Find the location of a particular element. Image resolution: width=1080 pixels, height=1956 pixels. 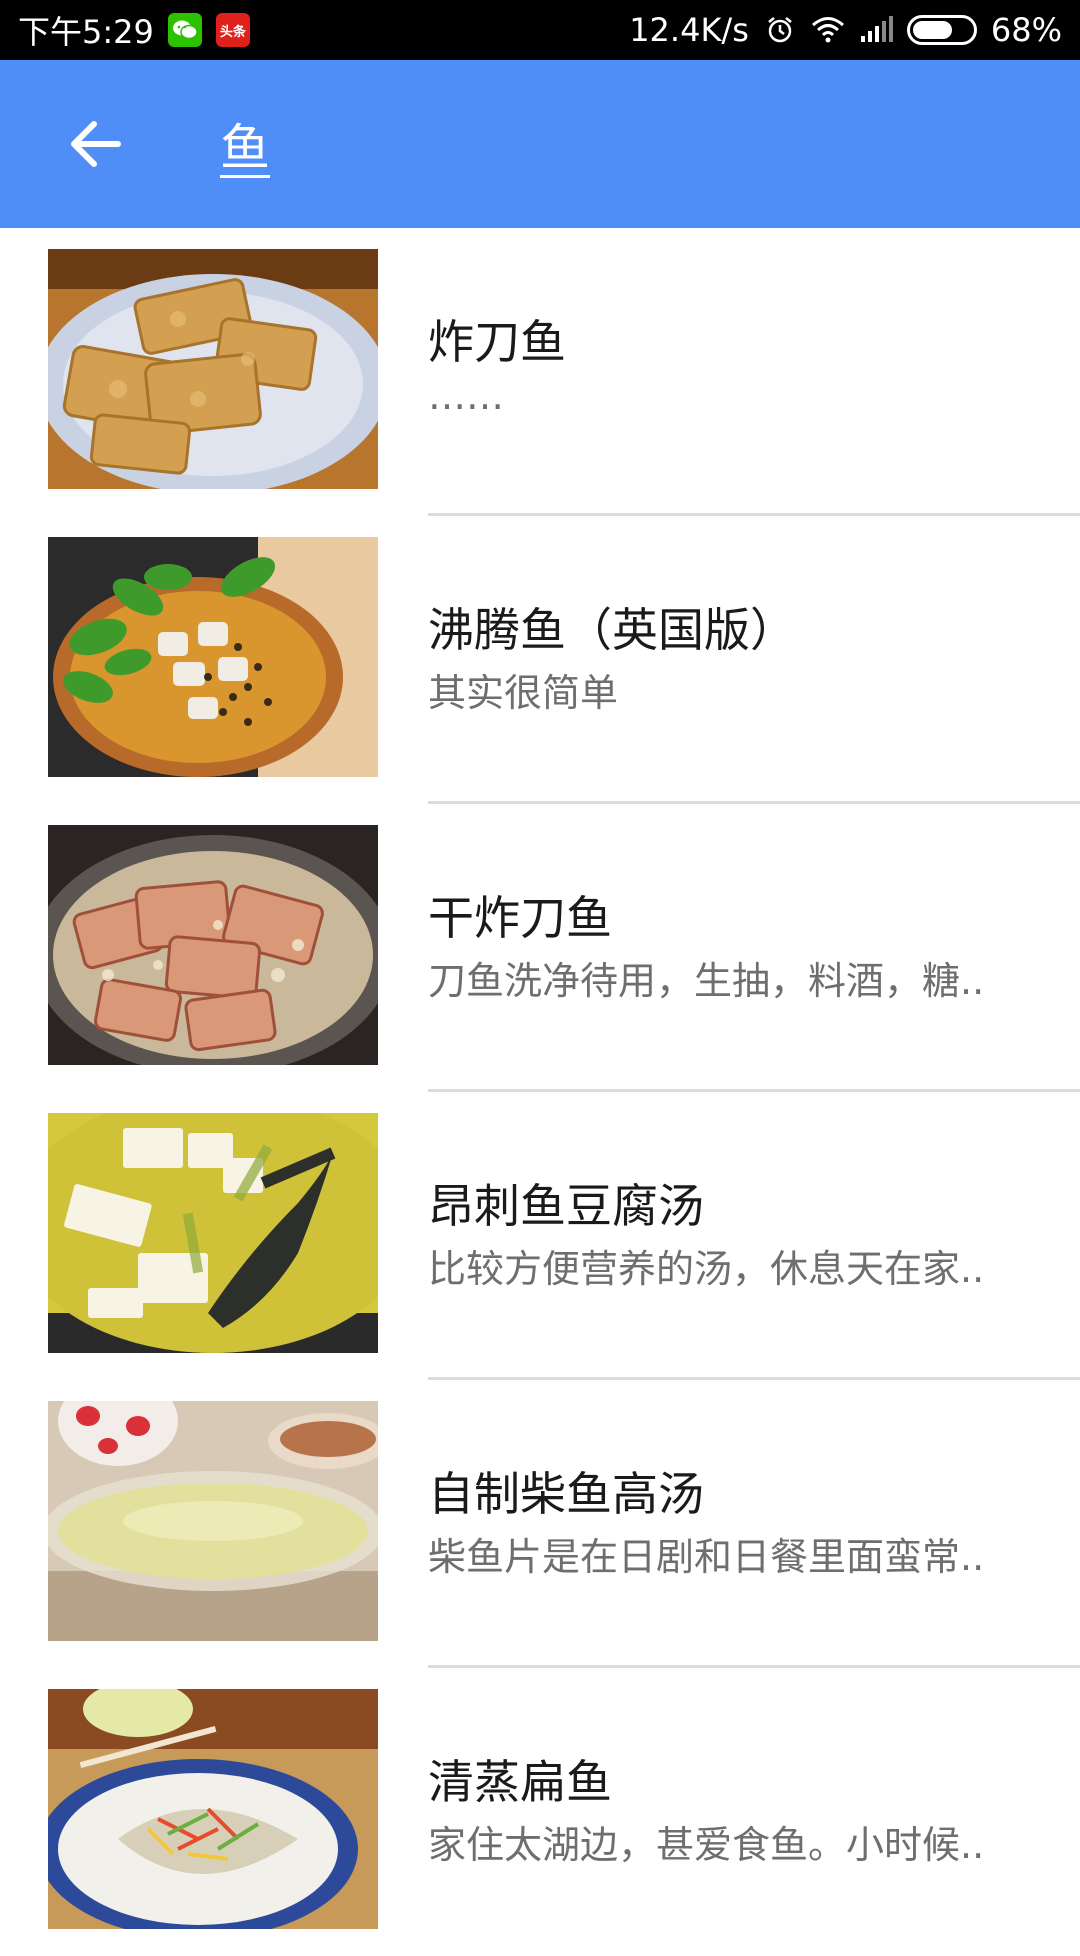

battery-percent: 68% is located at coordinates (1026, 30).